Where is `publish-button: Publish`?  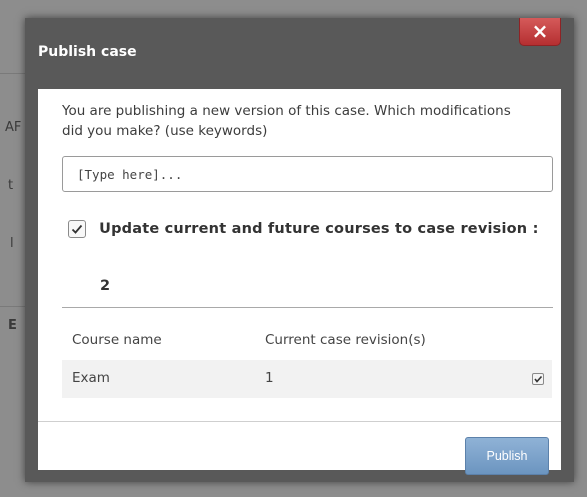 publish-button: Publish is located at coordinates (507, 456).